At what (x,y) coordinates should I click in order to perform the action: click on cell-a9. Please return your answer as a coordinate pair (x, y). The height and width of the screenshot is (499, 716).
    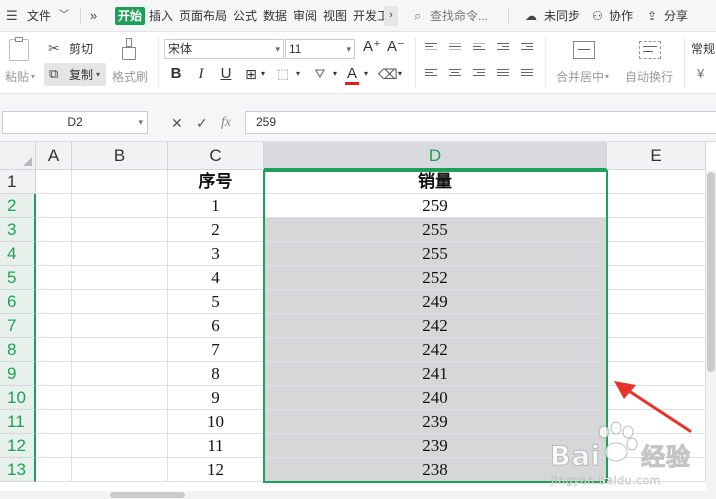
    Looking at the image, I should click on (54, 374).